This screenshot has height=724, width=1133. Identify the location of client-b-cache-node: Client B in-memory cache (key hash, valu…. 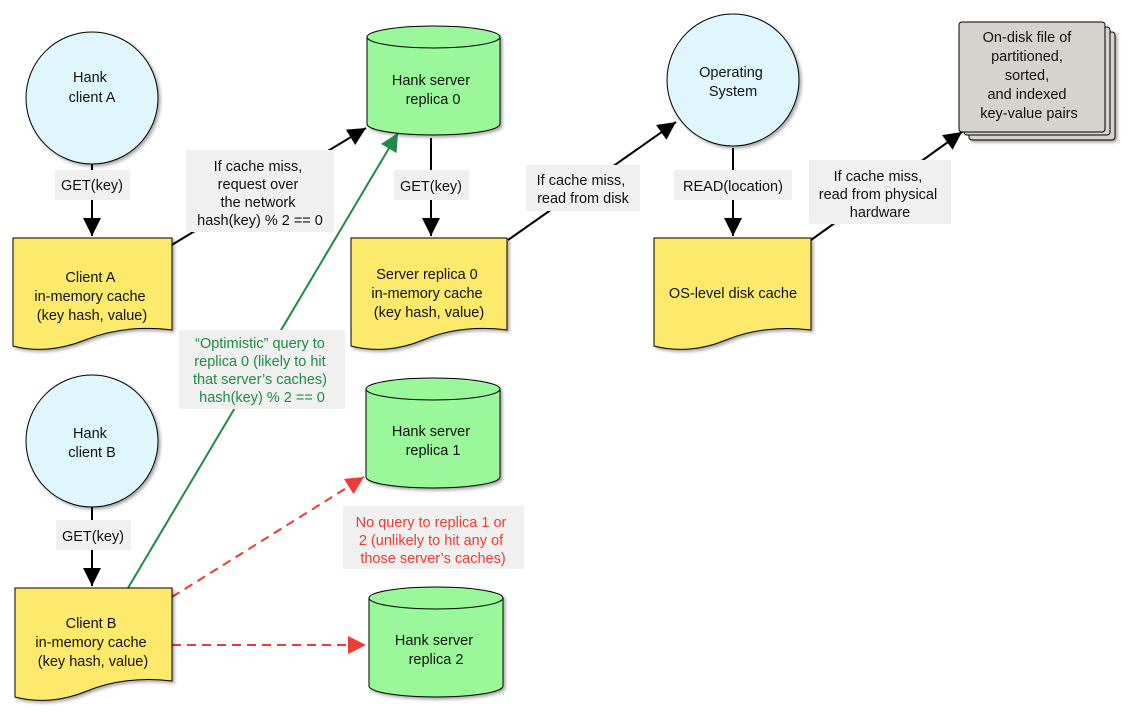
(93, 644).